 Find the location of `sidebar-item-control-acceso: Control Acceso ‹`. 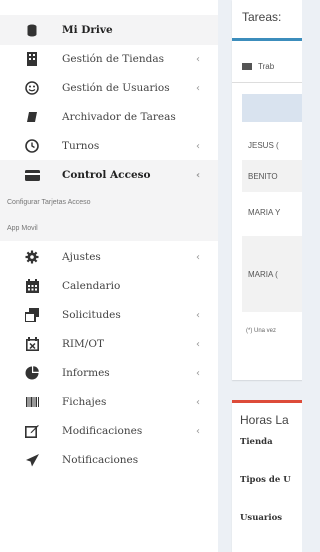

sidebar-item-control-acceso: Control Acceso ‹ is located at coordinates (109, 175).